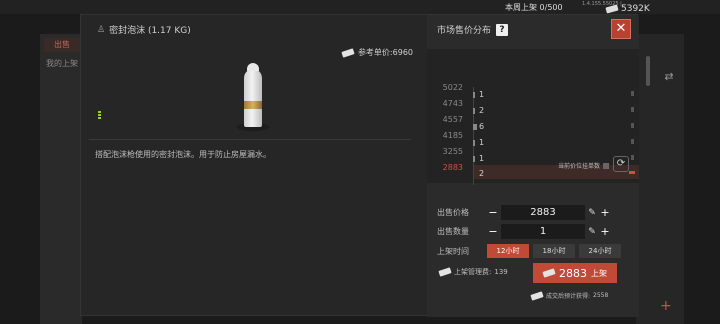 The width and height of the screenshot is (720, 324). I want to click on list-button-label: 上架, so click(599, 273).